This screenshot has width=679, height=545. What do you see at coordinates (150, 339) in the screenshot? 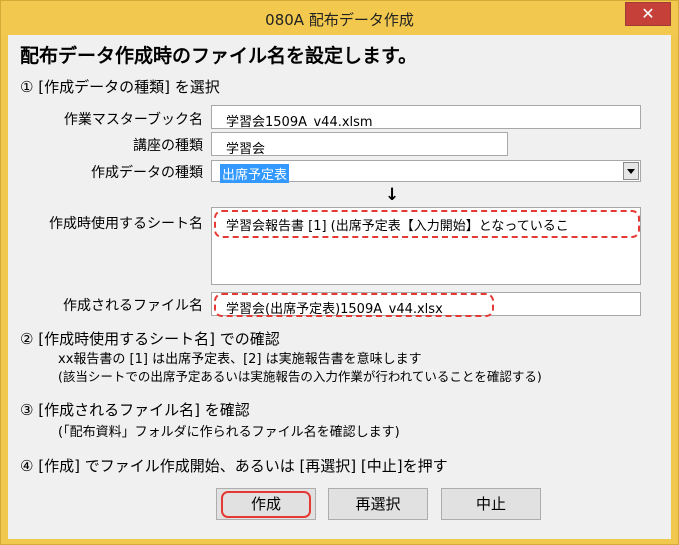
I see `step2-title: ② [作成時使用するシート名] での確認` at bounding box center [150, 339].